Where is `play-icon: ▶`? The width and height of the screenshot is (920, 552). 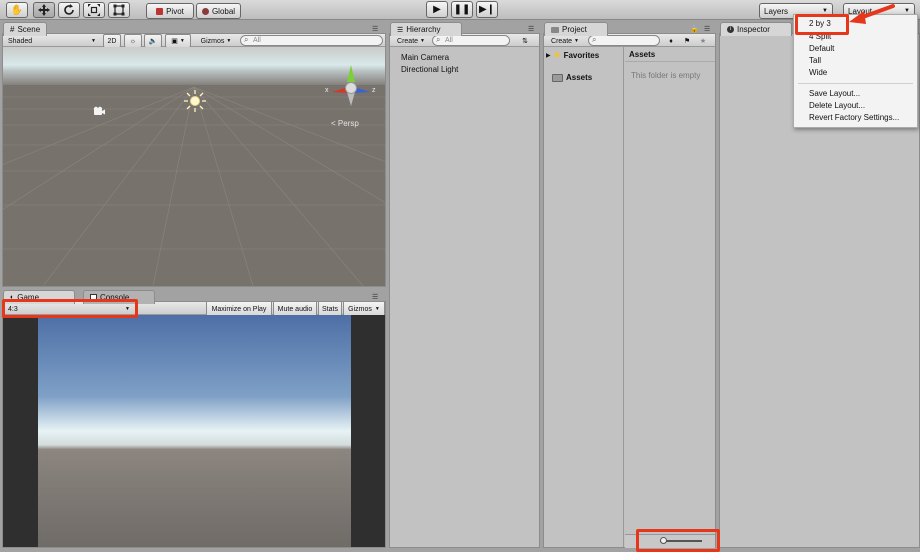
play-icon: ▶ is located at coordinates (437, 9).